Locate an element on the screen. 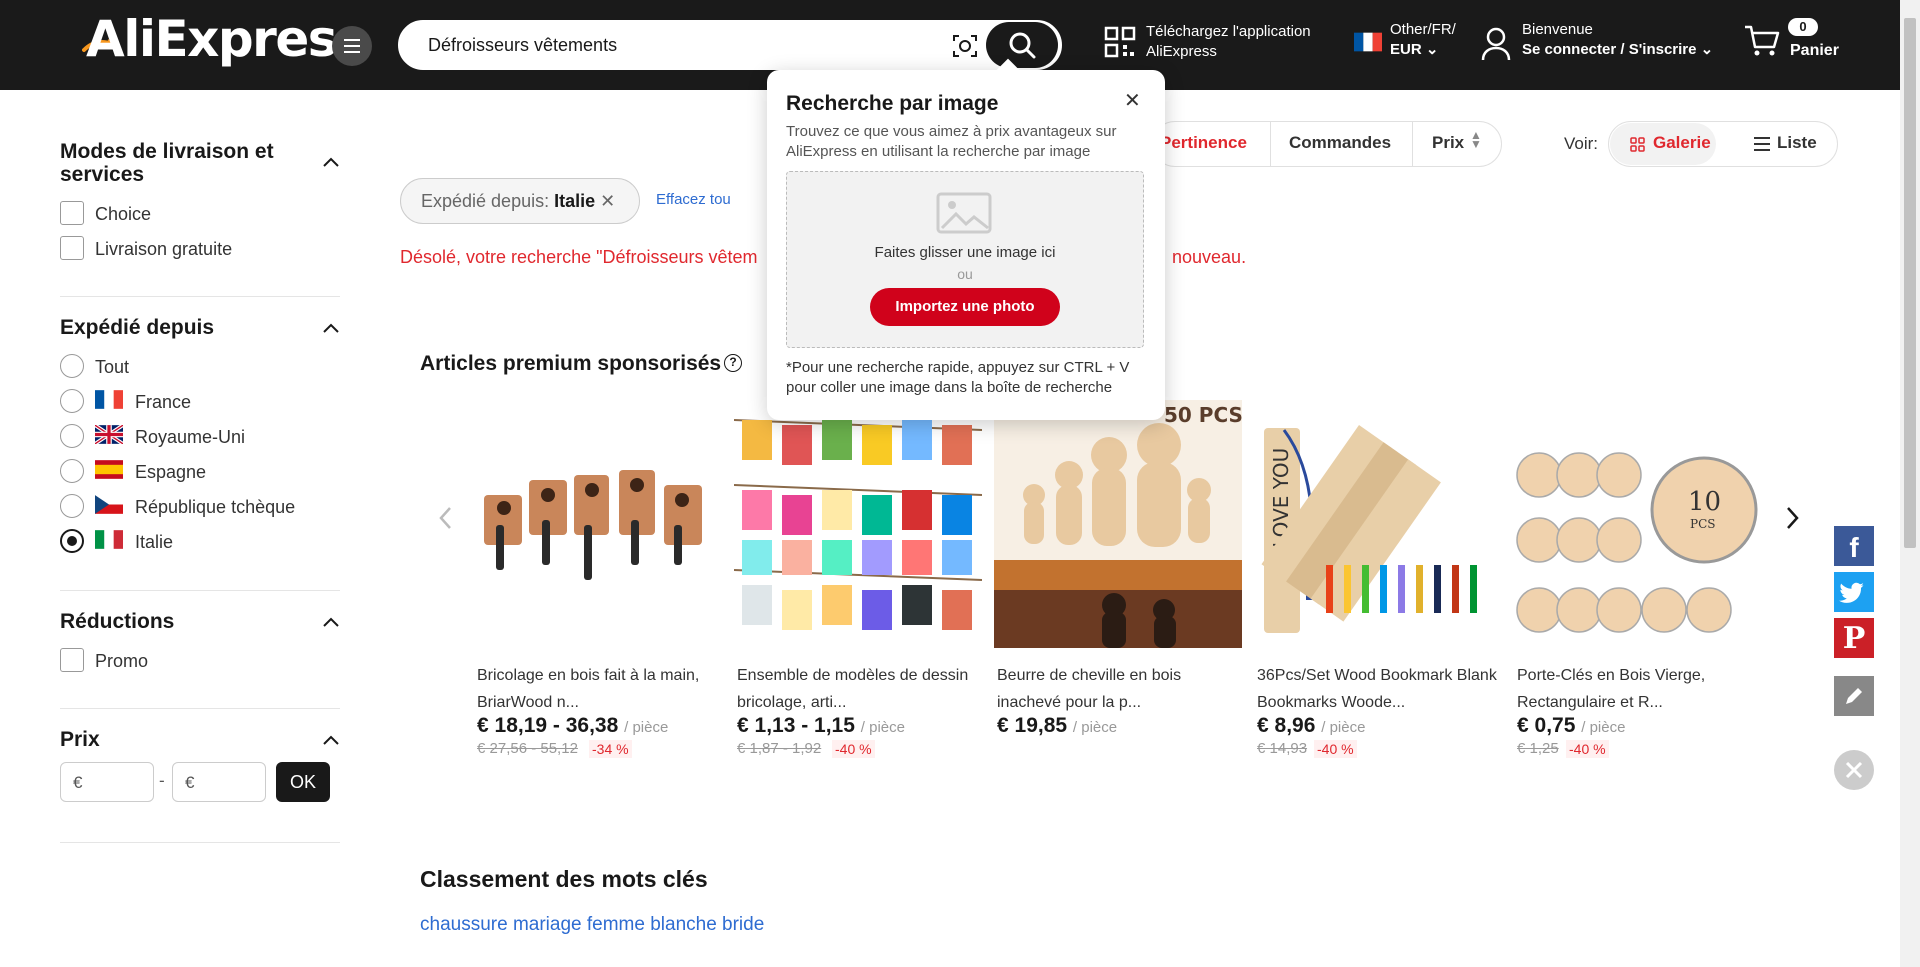  ship-from-label-spain: Espagne is located at coordinates (170, 472).